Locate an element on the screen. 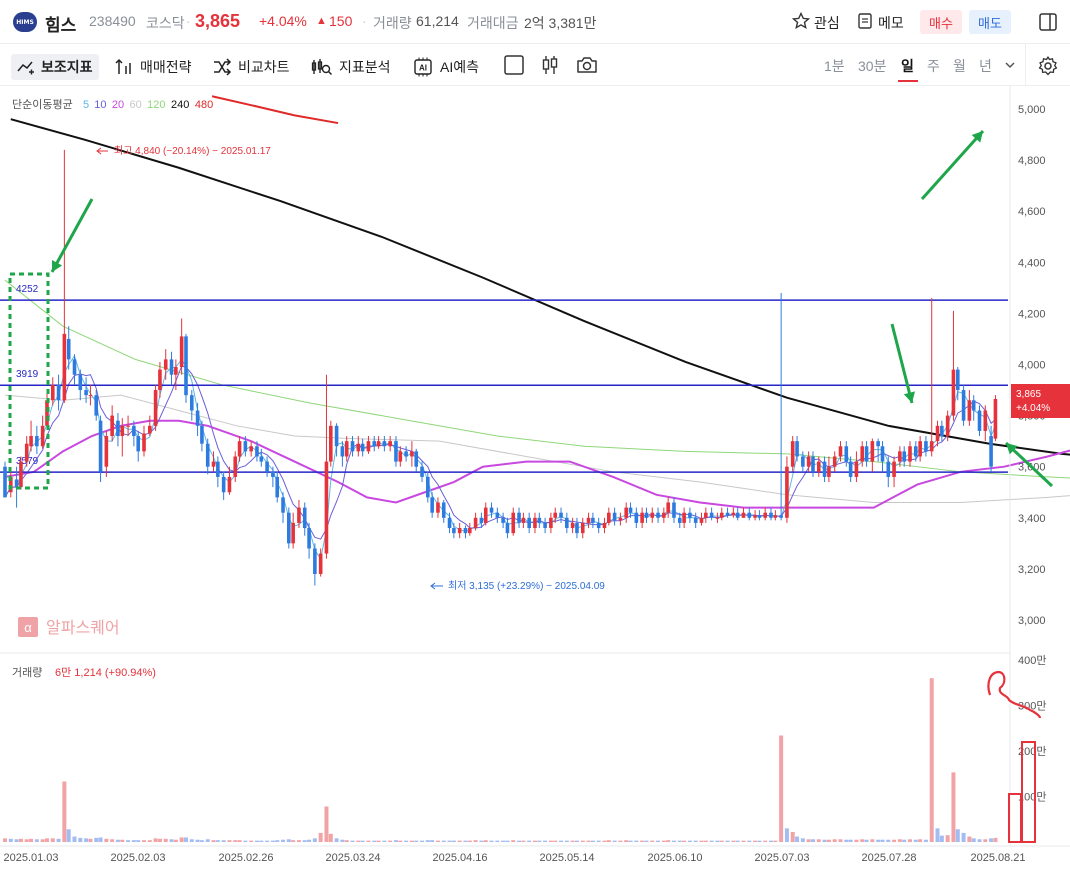 The width and height of the screenshot is (1070, 876). candle-icon is located at coordinates (550, 65).